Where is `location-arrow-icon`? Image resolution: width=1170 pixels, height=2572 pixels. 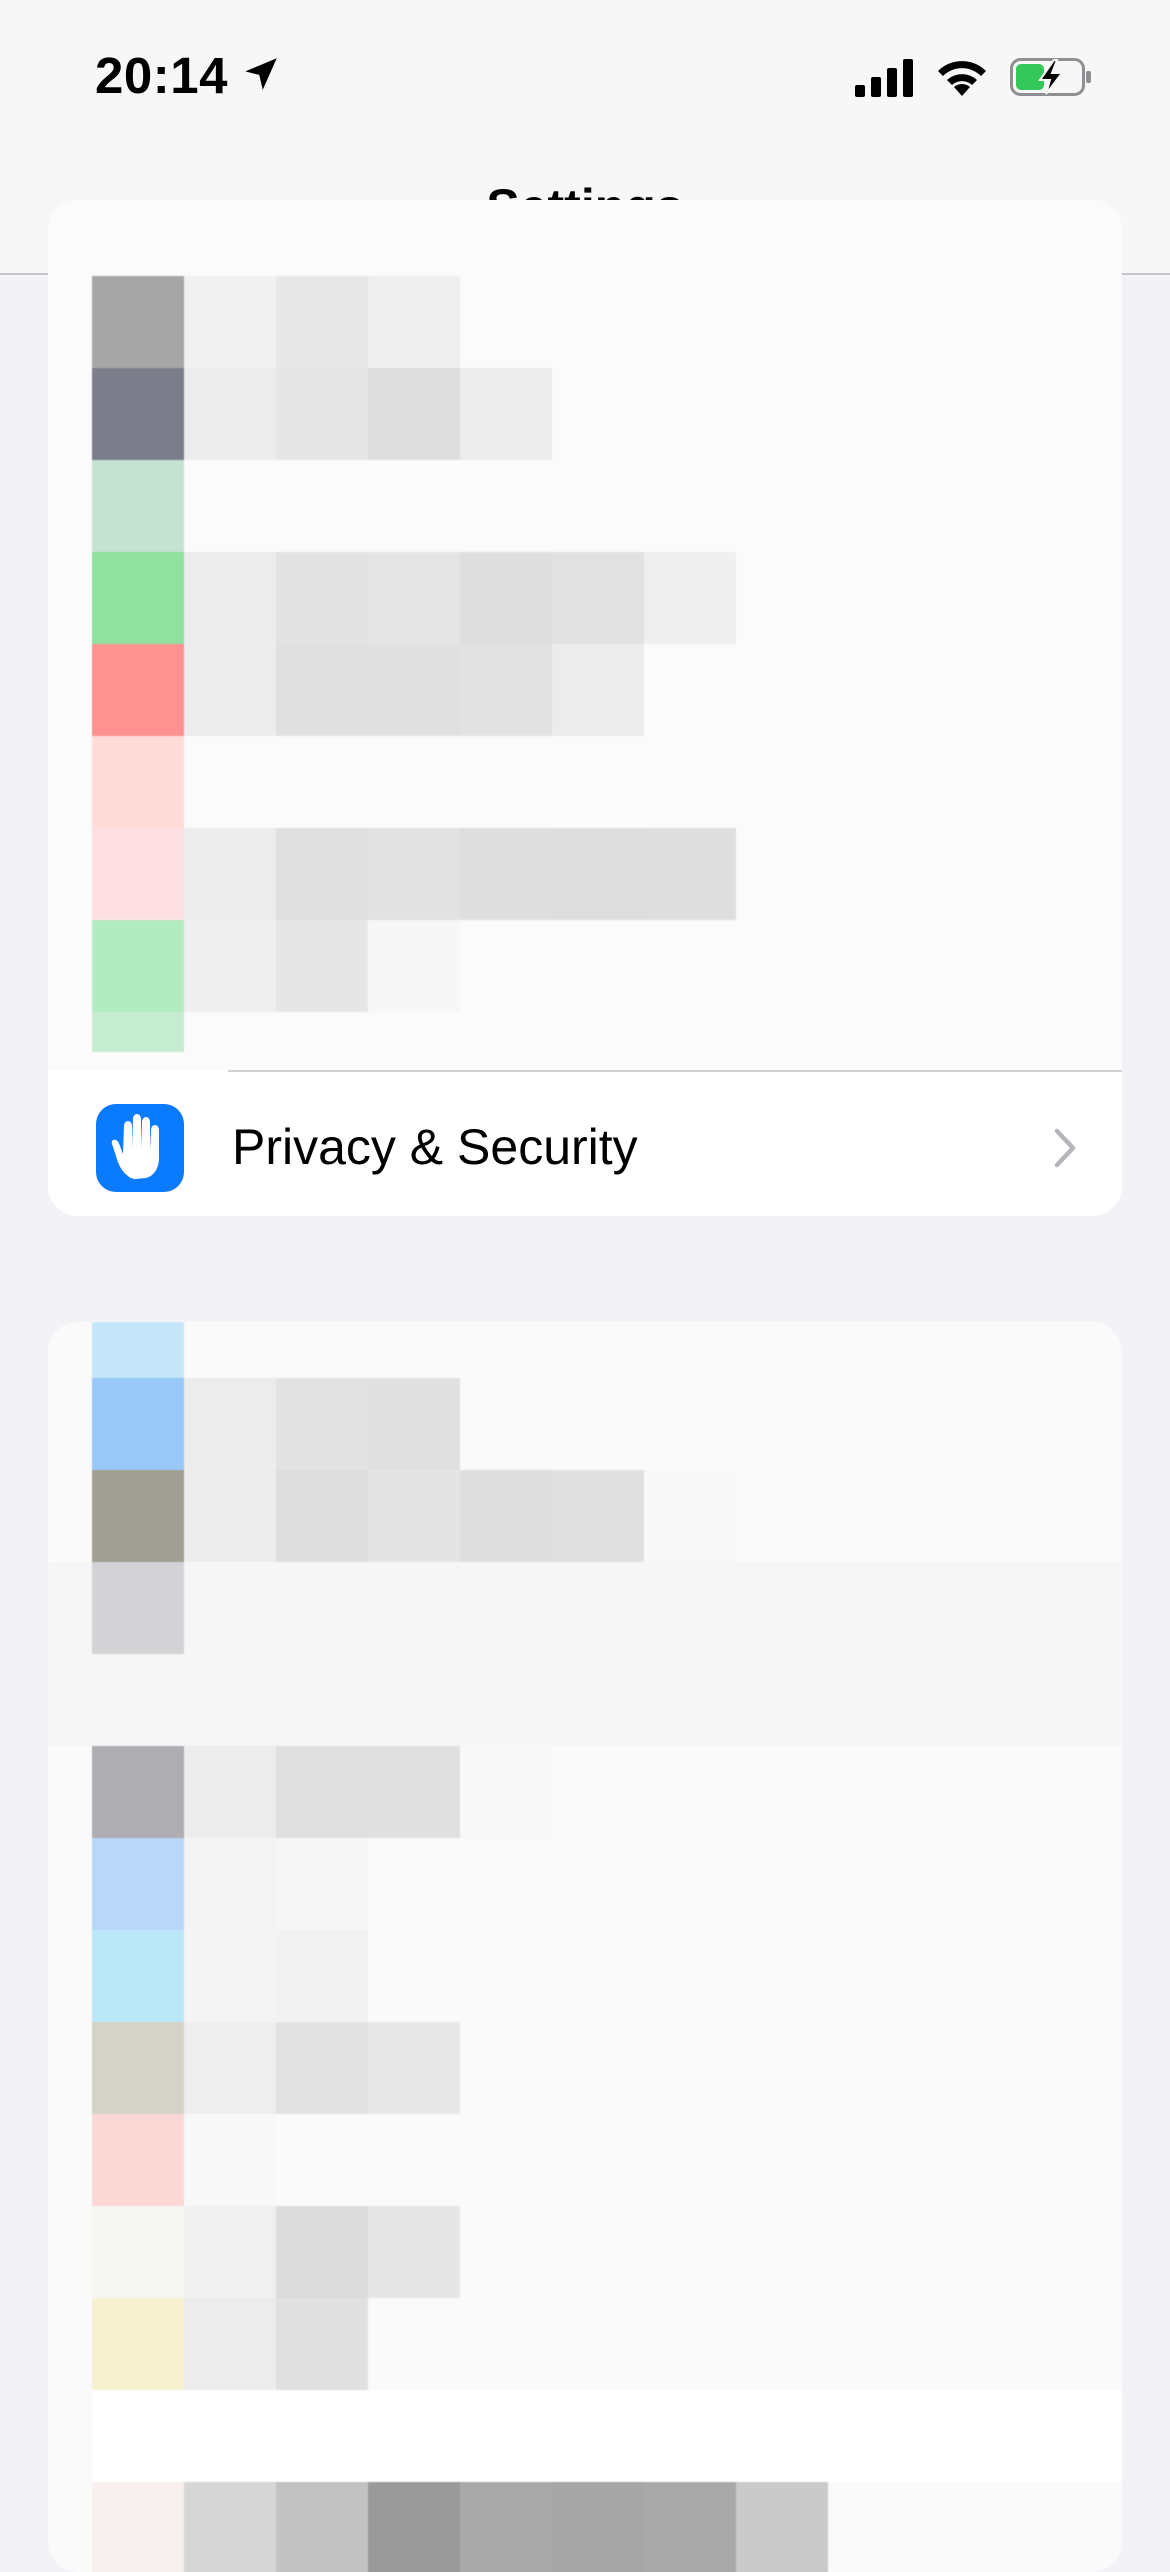 location-arrow-icon is located at coordinates (261, 74).